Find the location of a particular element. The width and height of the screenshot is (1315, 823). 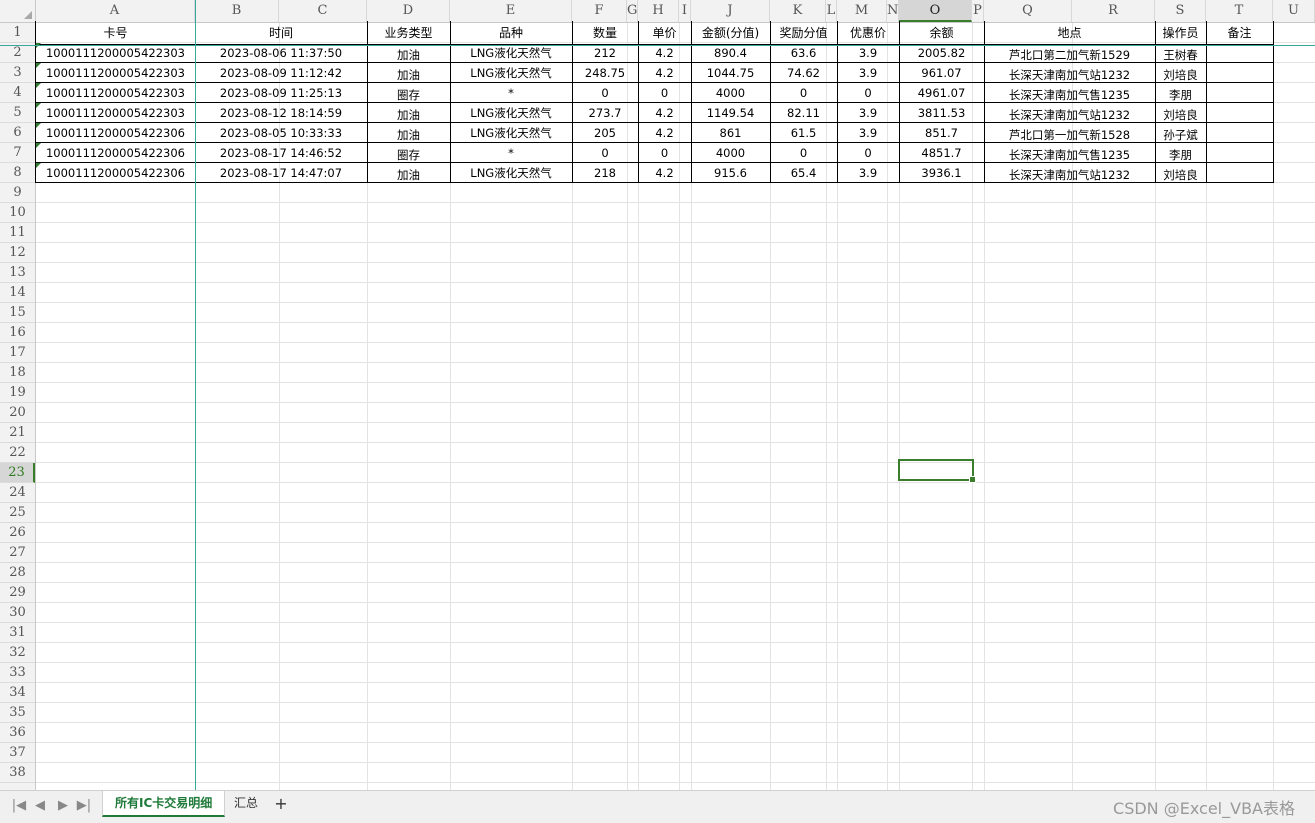

column-header-c: C is located at coordinates (323, 11).